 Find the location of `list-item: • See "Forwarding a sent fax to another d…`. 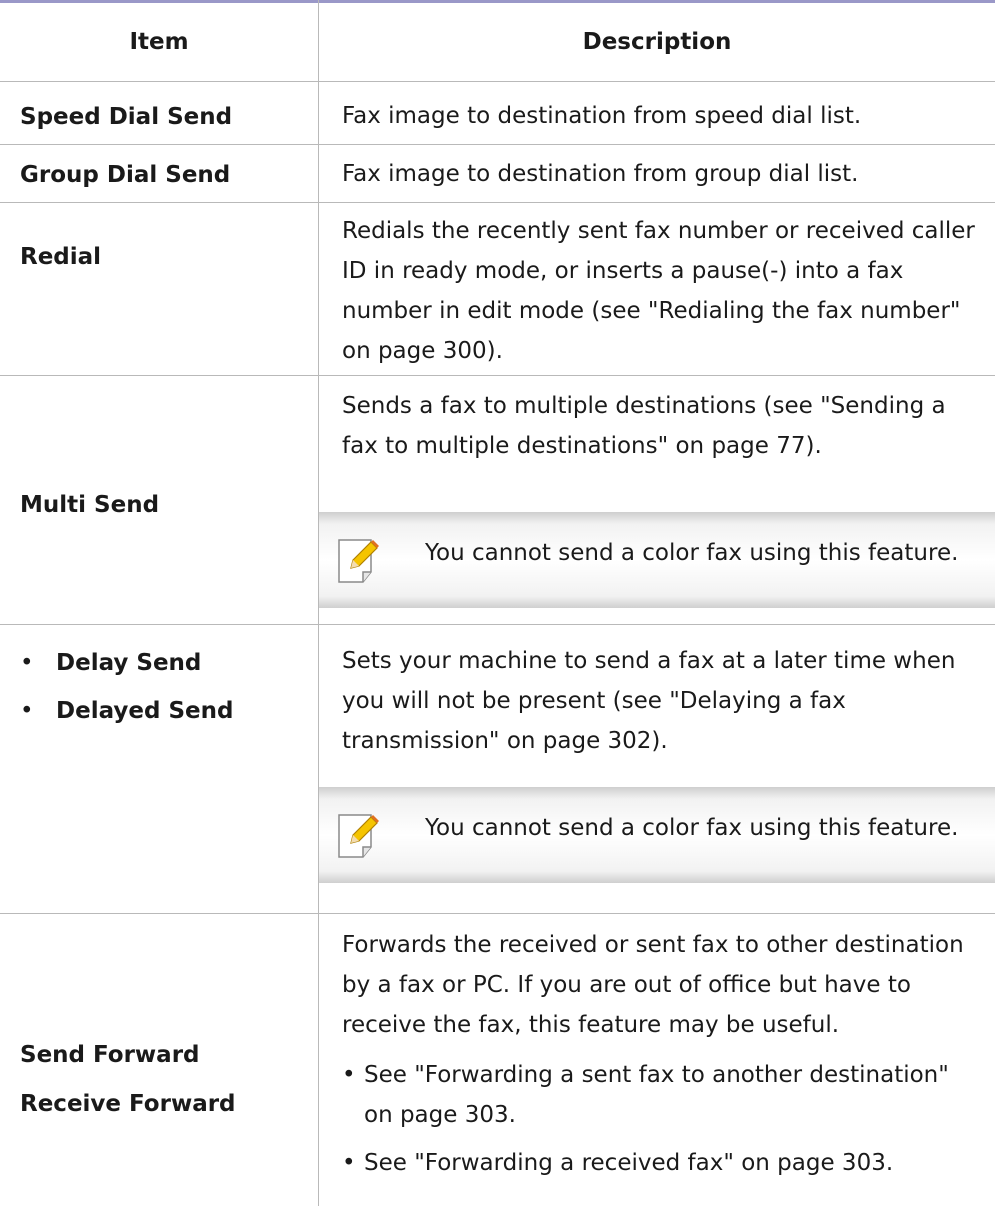

list-item: • See "Forwarding a sent fax to another d… is located at coordinates (645, 1095).